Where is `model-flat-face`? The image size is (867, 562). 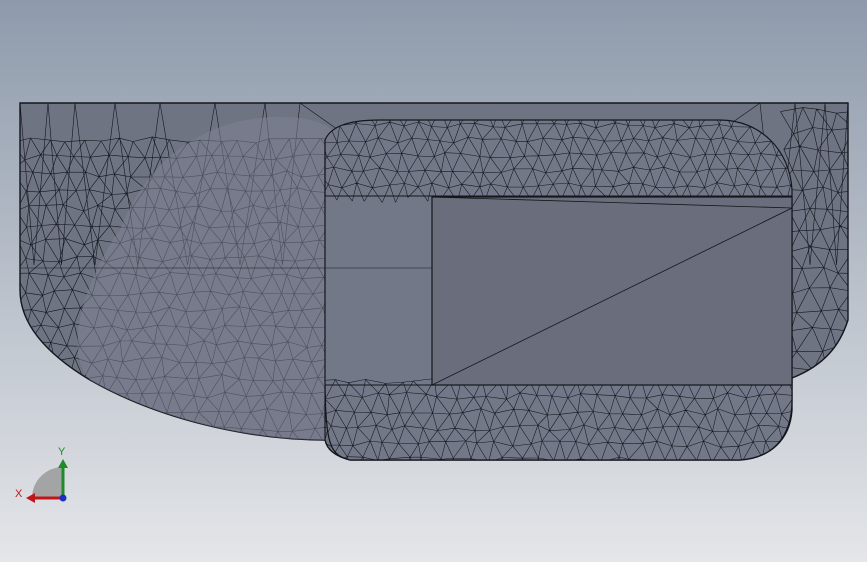 model-flat-face is located at coordinates (612, 291).